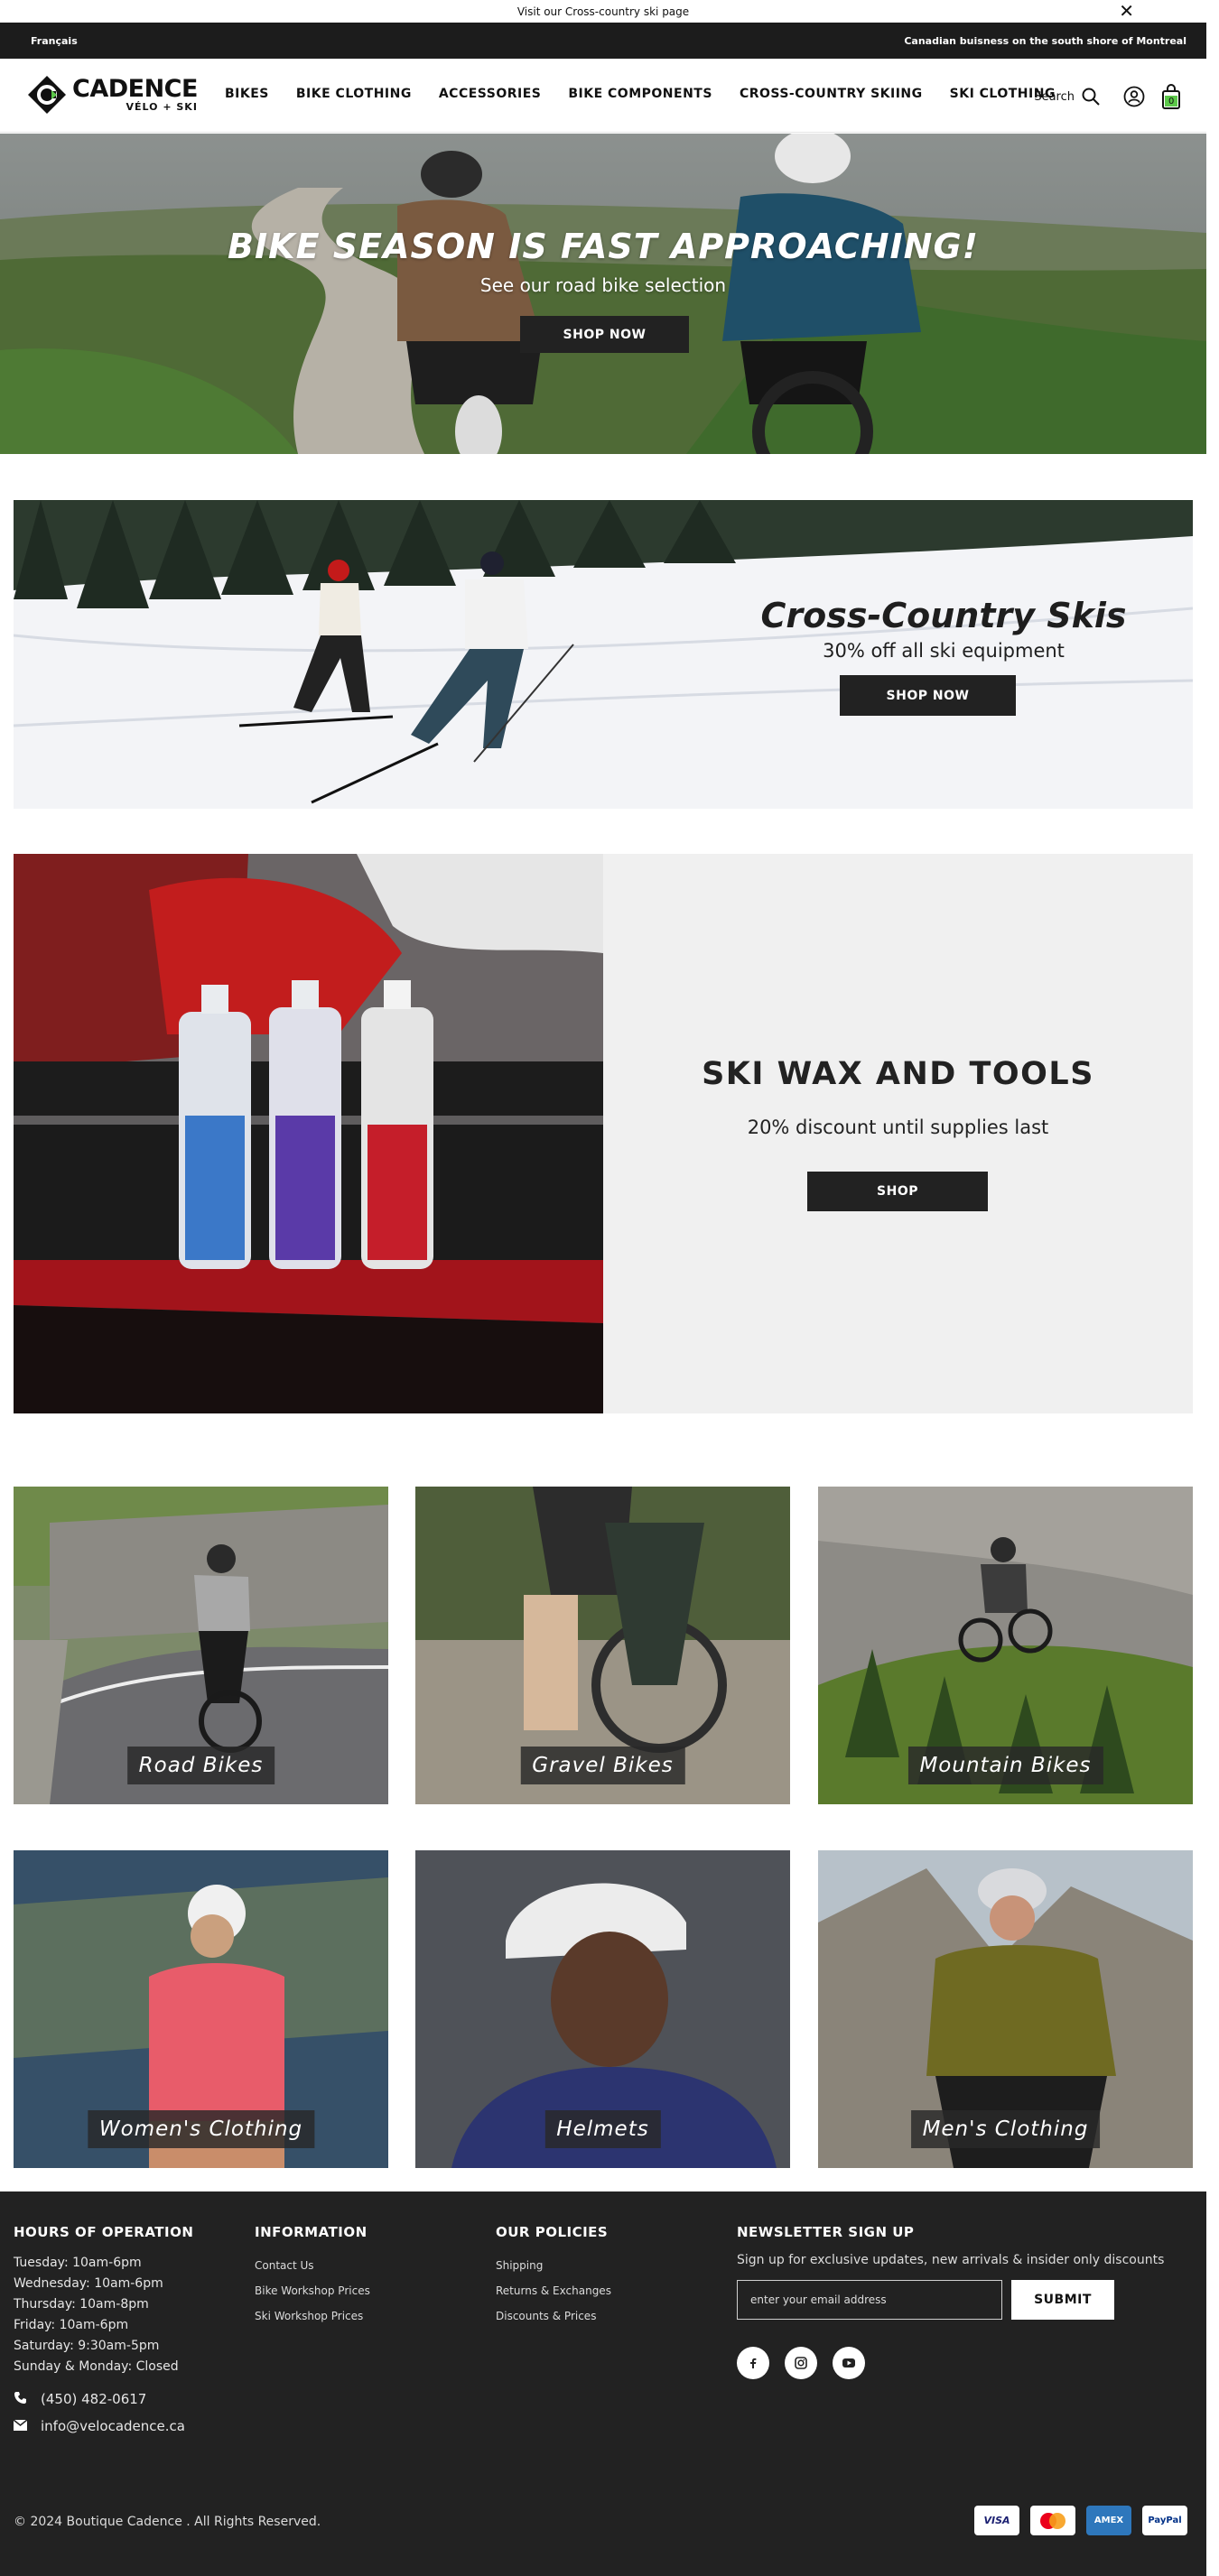 The image size is (1219, 2576). What do you see at coordinates (47, 95) in the screenshot?
I see `logo-mark-icon` at bounding box center [47, 95].